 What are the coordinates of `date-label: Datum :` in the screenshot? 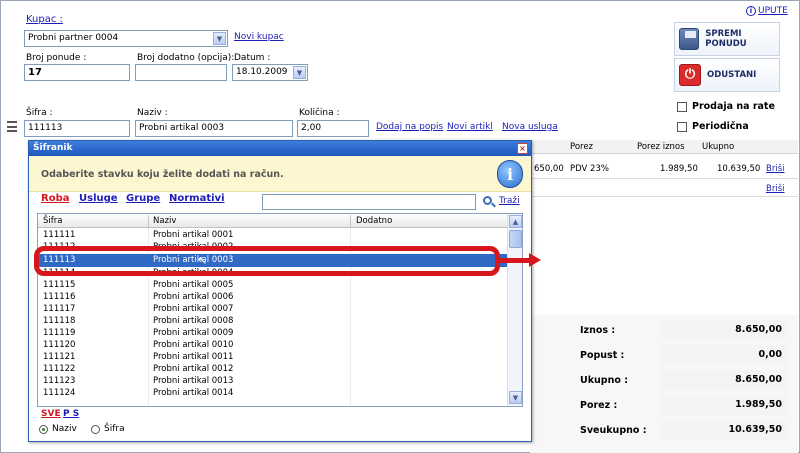 It's located at (252, 58).